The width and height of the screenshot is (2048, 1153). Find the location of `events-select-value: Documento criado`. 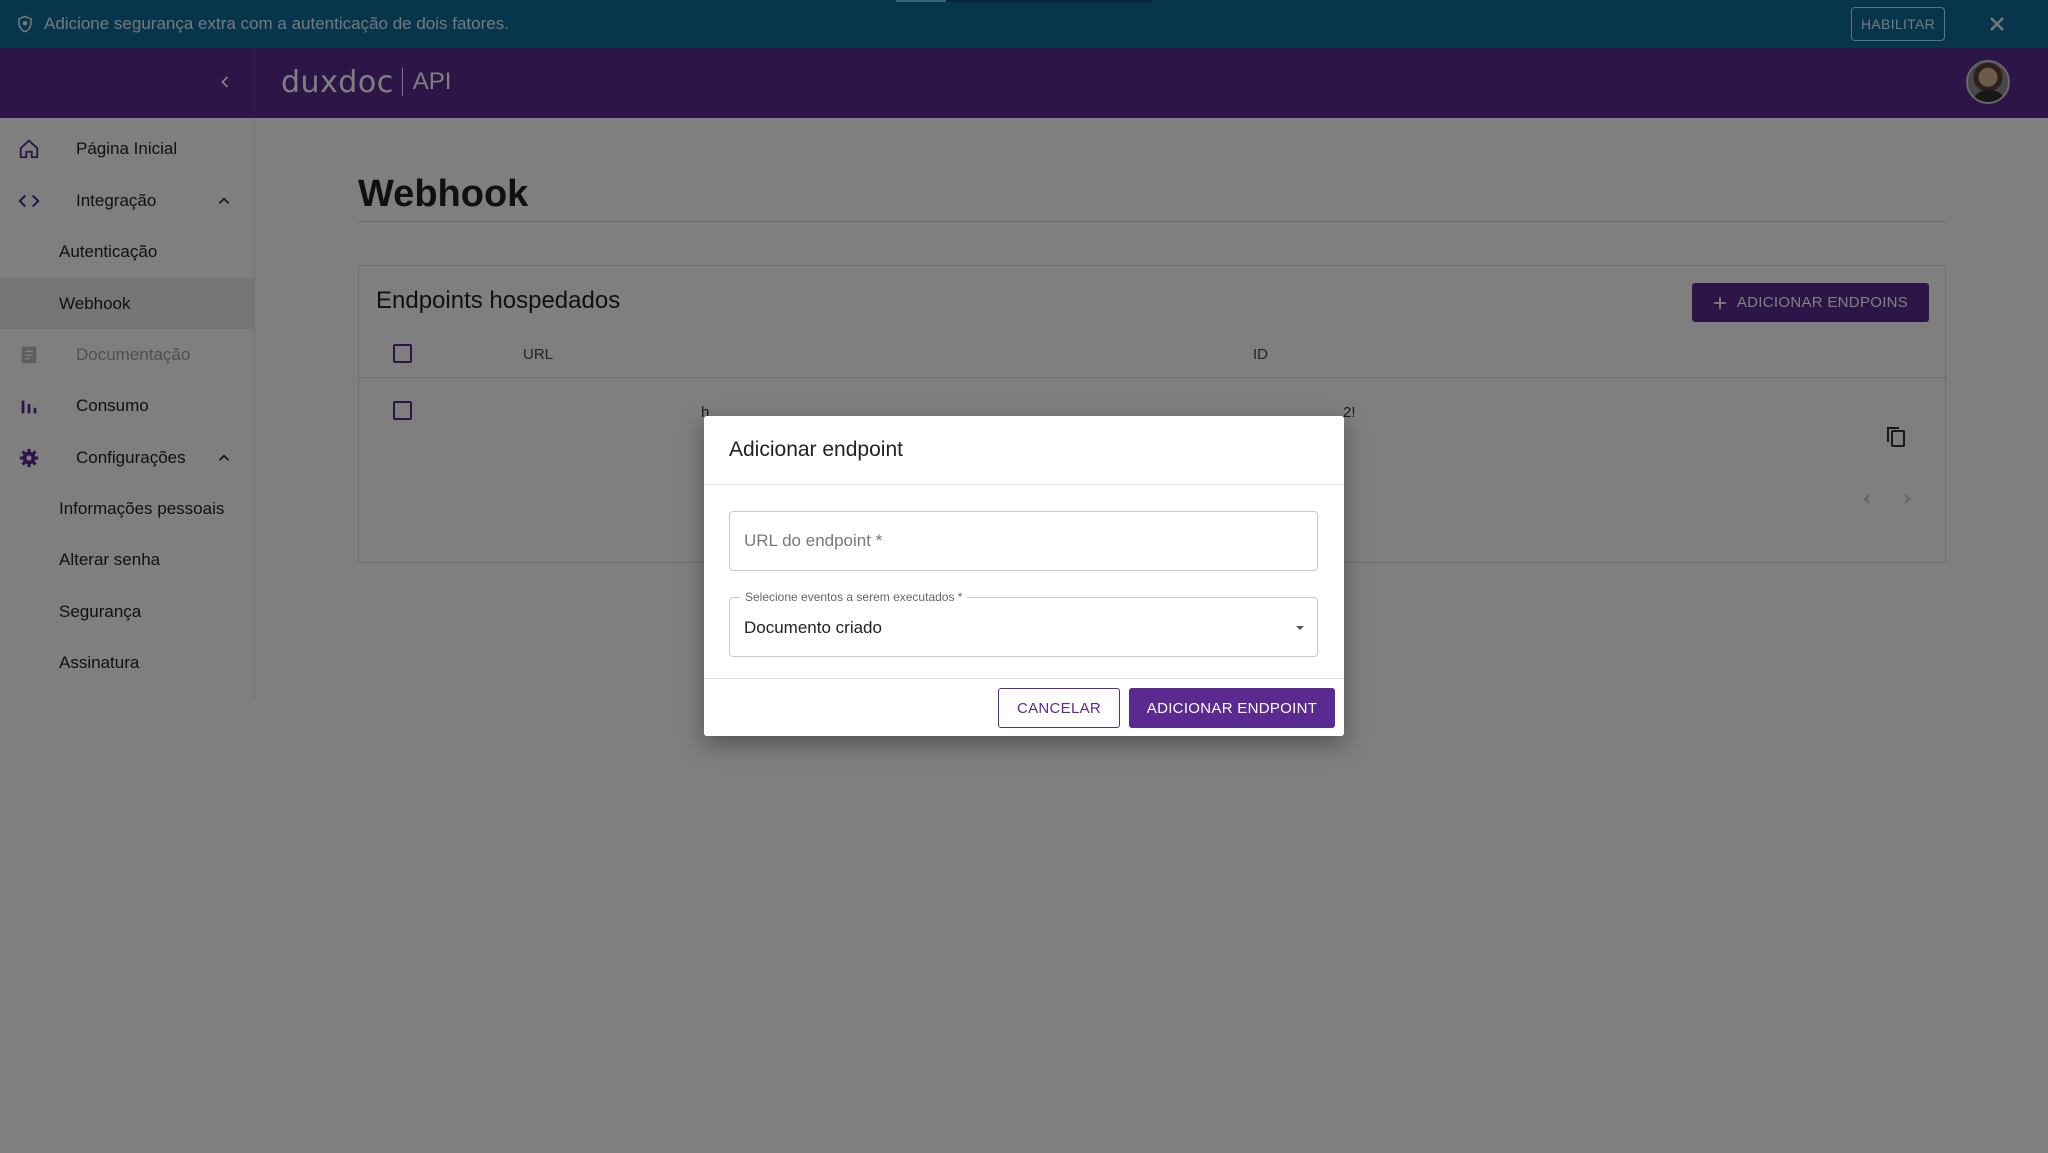

events-select-value: Documento criado is located at coordinates (813, 627).